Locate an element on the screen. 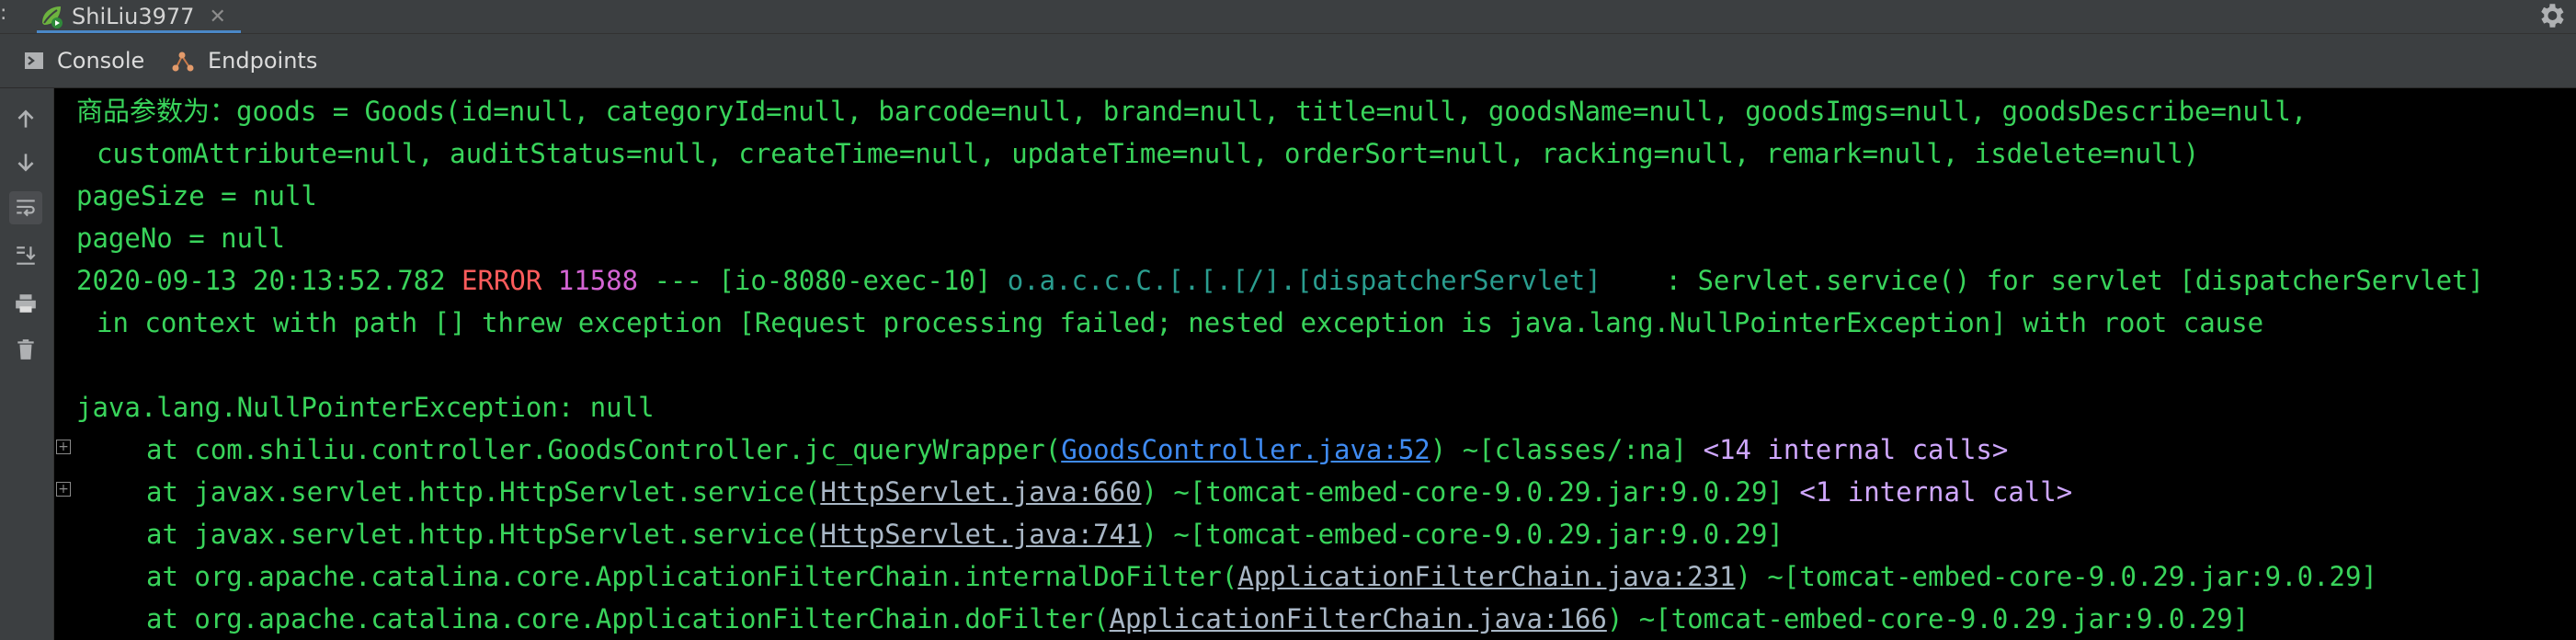  tab-console: Console is located at coordinates (84, 60).